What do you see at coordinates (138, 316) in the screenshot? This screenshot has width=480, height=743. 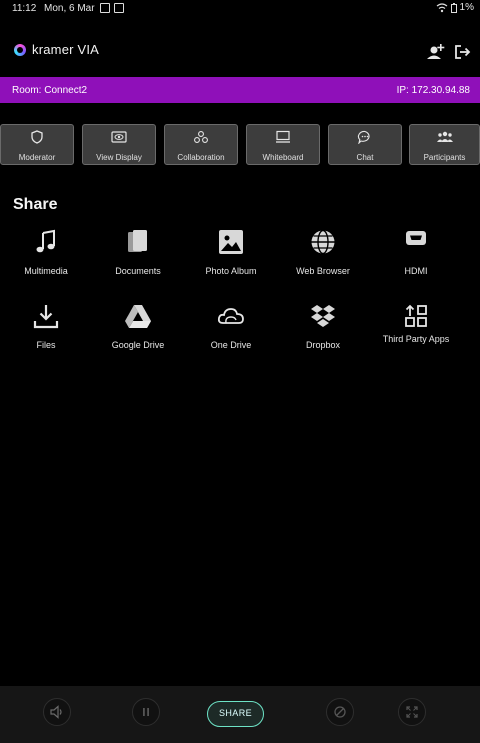 I see `google-drive-icon` at bounding box center [138, 316].